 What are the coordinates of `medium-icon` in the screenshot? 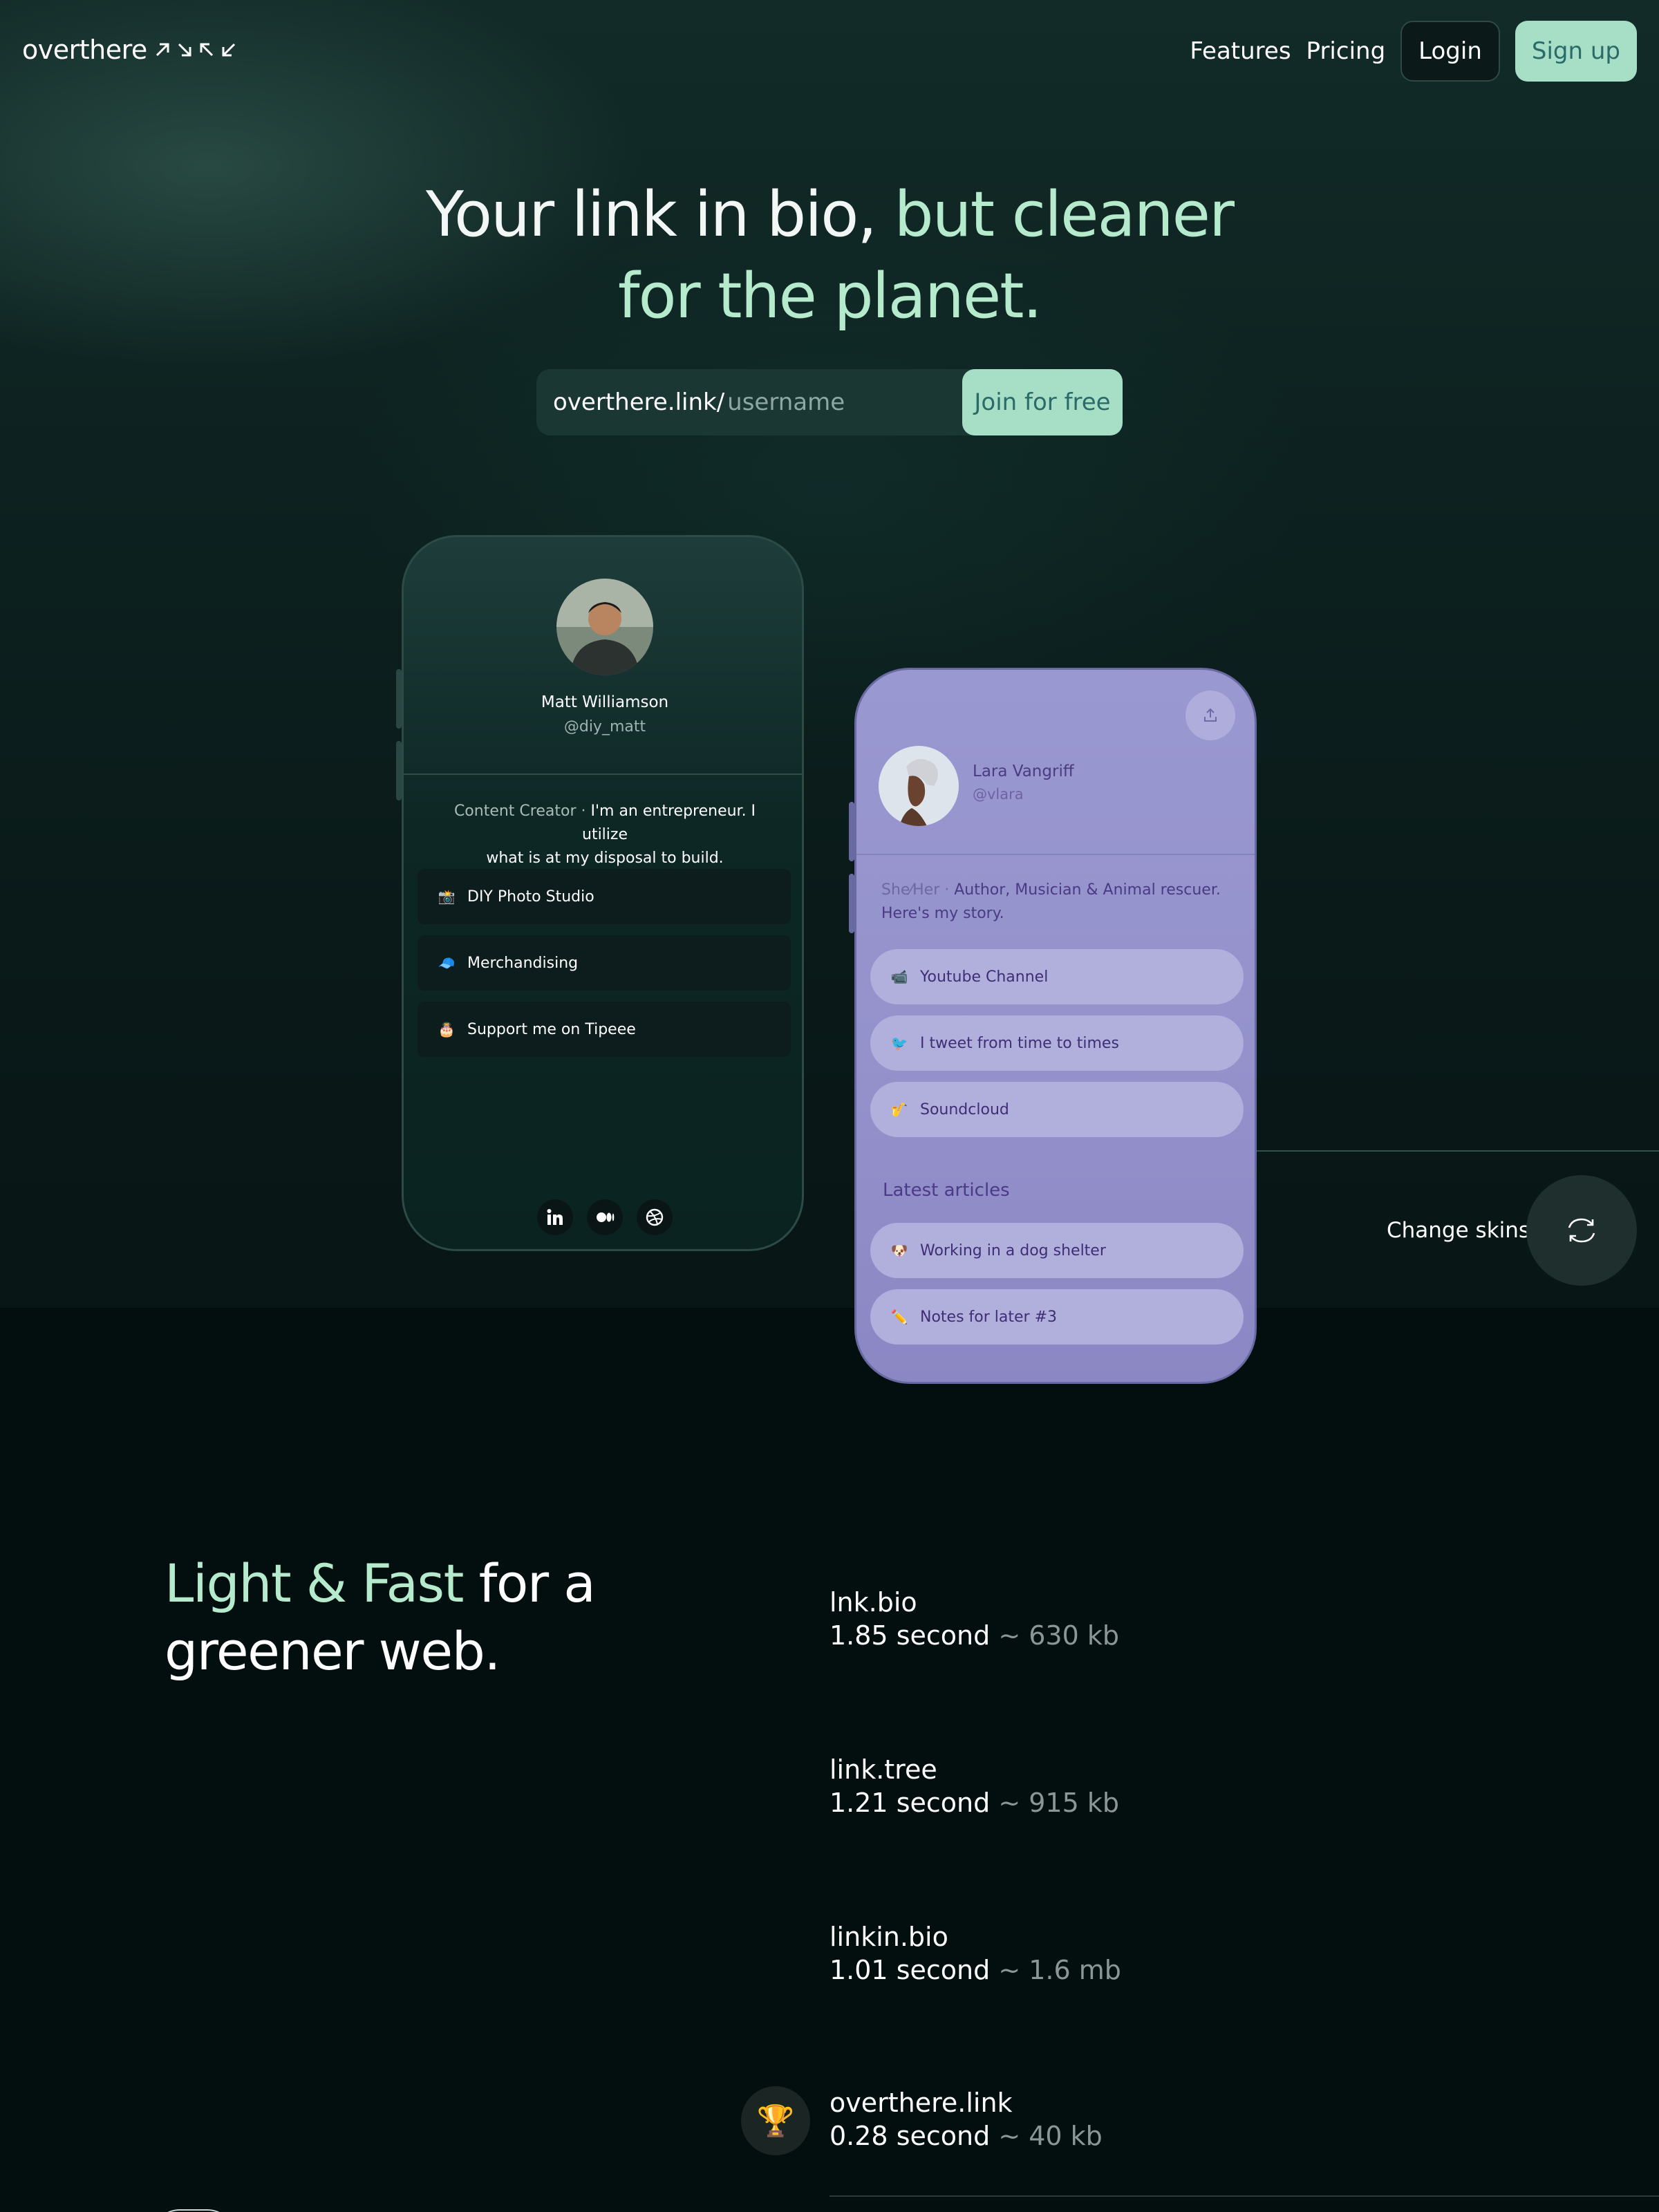 It's located at (605, 1217).